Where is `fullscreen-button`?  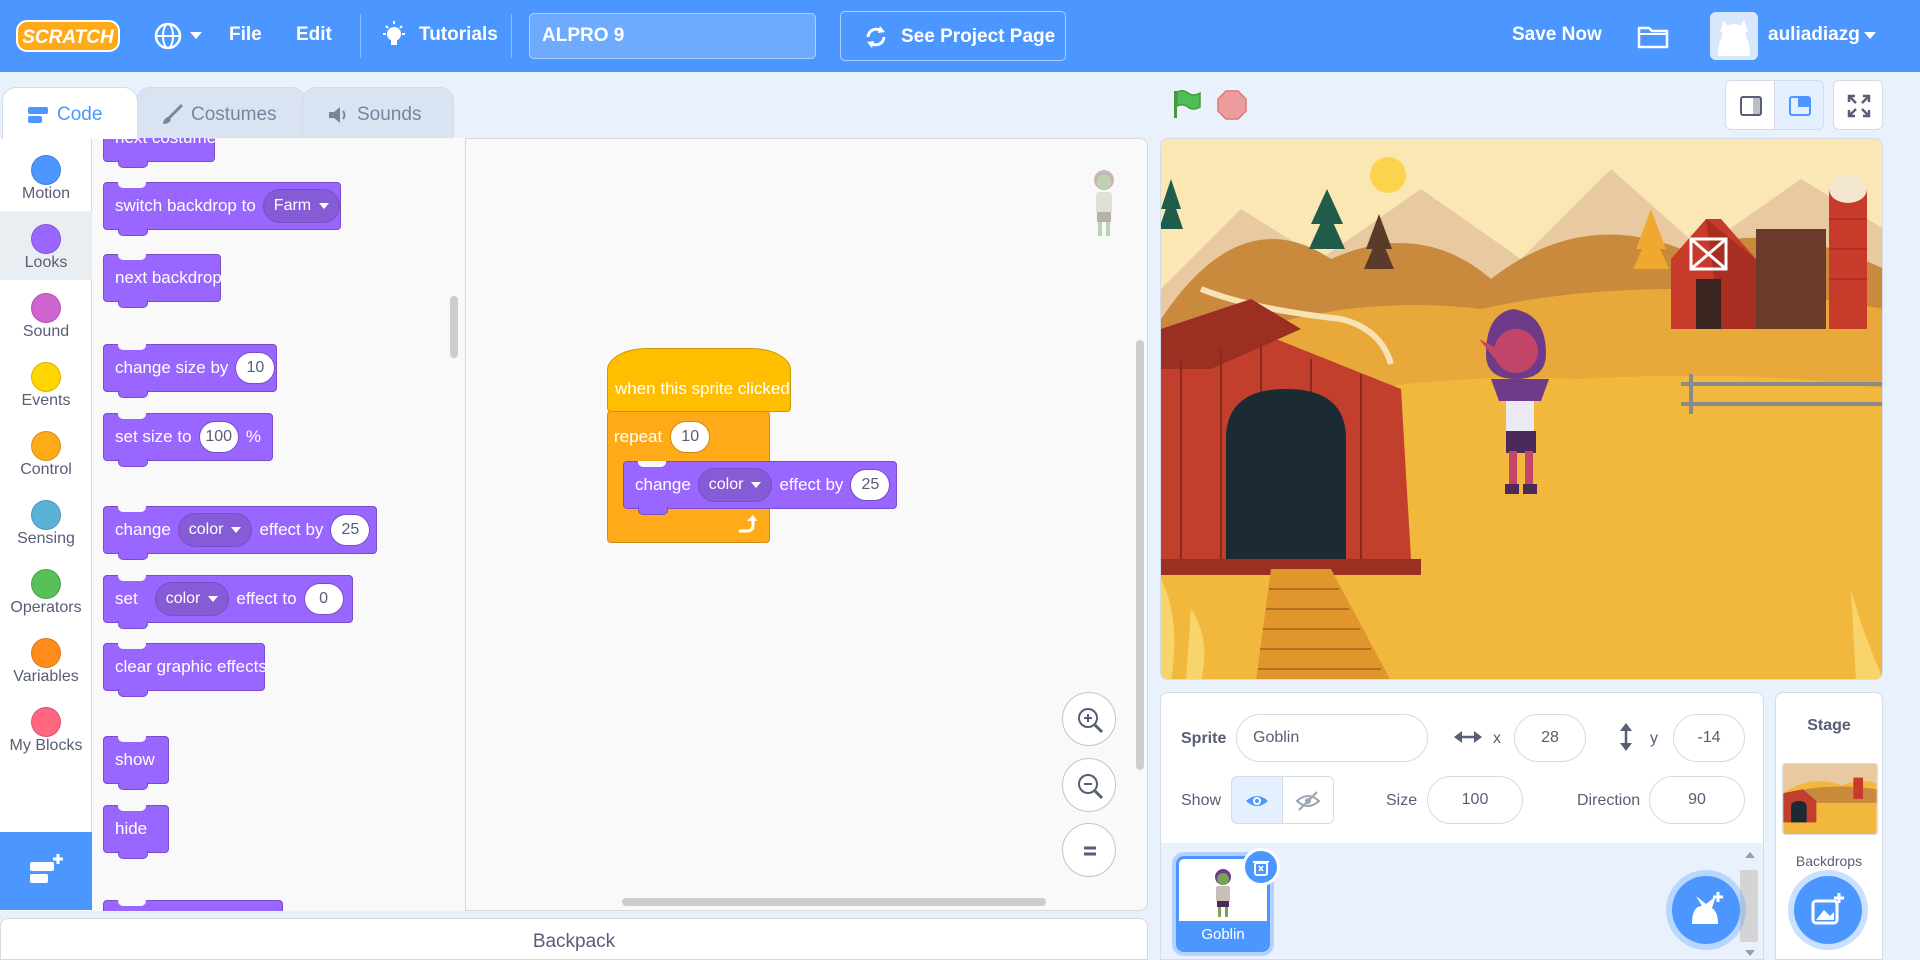 fullscreen-button is located at coordinates (1858, 105).